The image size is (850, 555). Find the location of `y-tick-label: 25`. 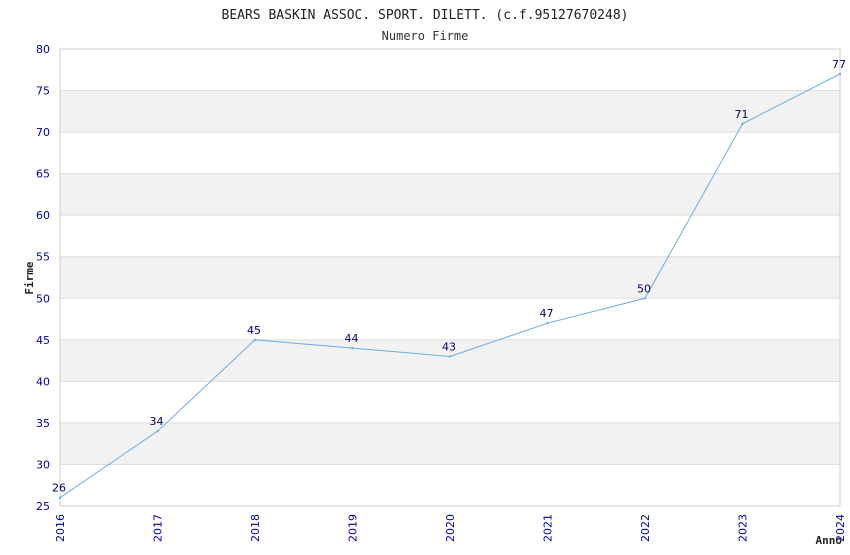

y-tick-label: 25 is located at coordinates (43, 506).